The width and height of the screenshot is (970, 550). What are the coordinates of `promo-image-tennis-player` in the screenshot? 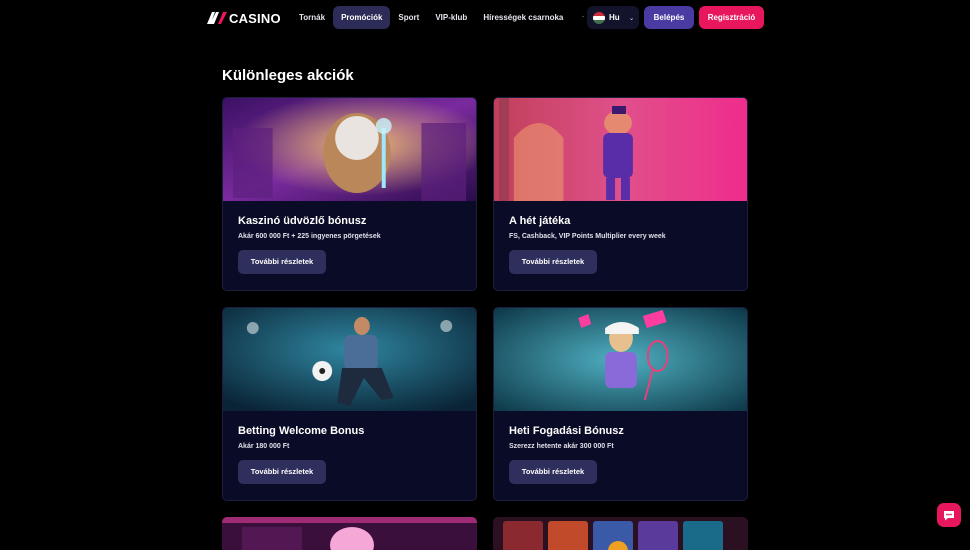 It's located at (620, 359).